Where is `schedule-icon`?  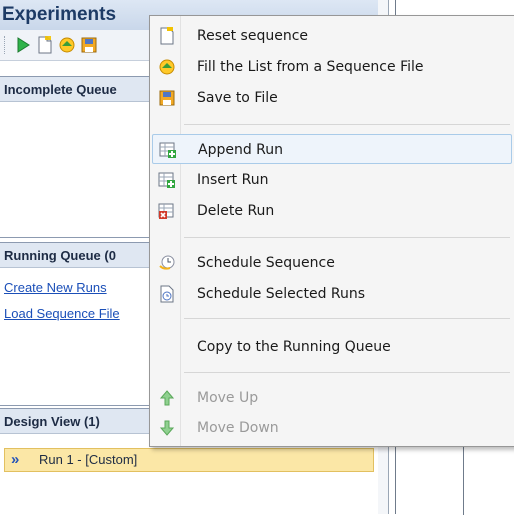
schedule-icon is located at coordinates (167, 263).